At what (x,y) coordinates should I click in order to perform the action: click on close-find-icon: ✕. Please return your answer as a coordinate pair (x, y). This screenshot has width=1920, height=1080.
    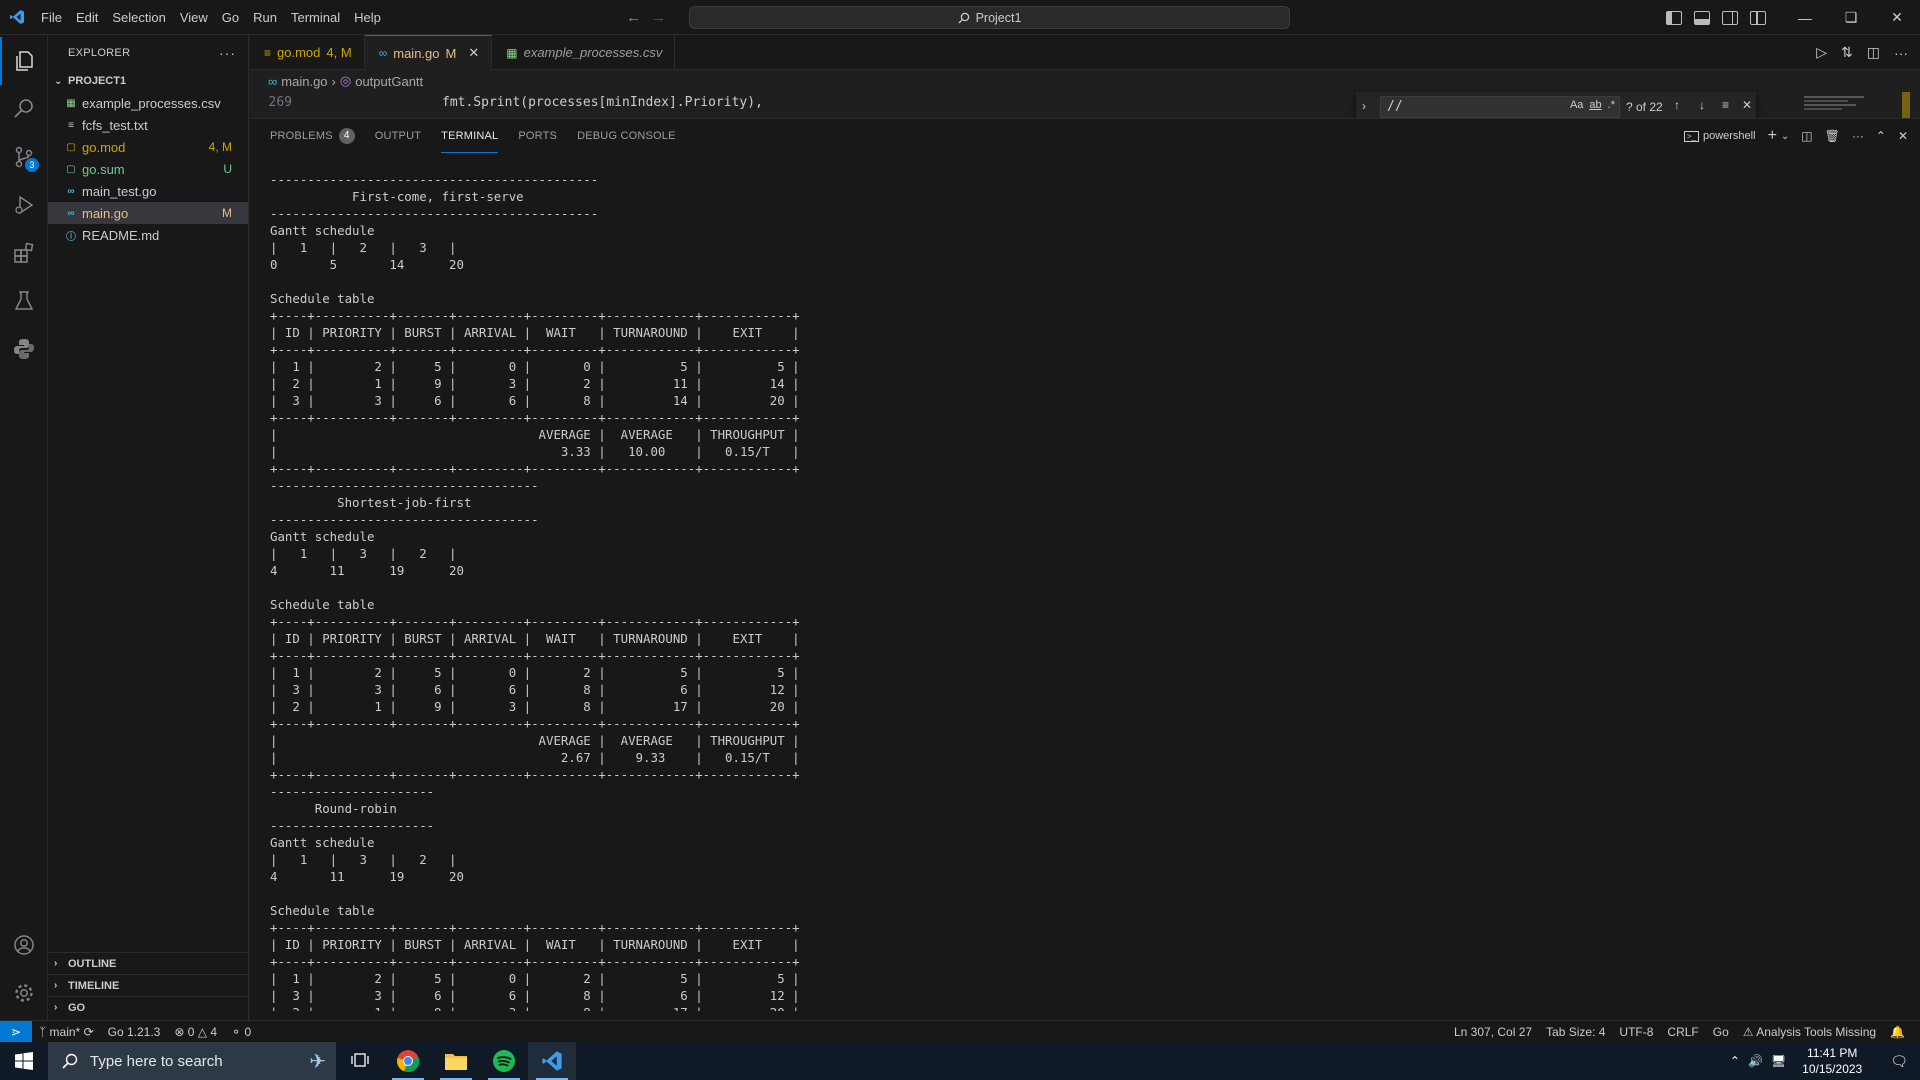
    Looking at the image, I should click on (1747, 105).